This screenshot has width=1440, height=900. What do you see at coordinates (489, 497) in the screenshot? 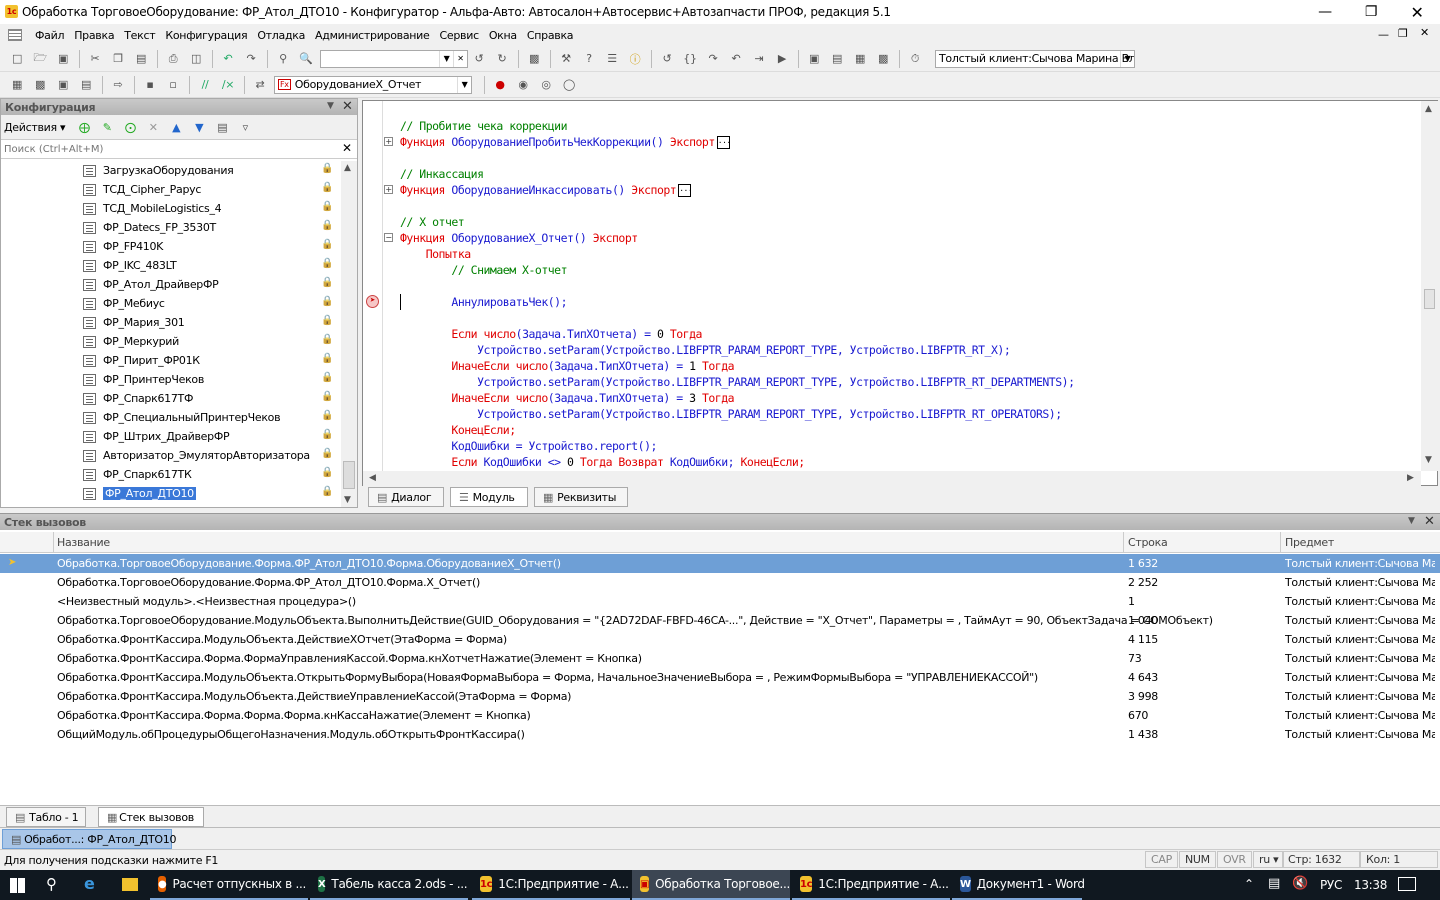
I see `tab-module: ☰ Модуль` at bounding box center [489, 497].